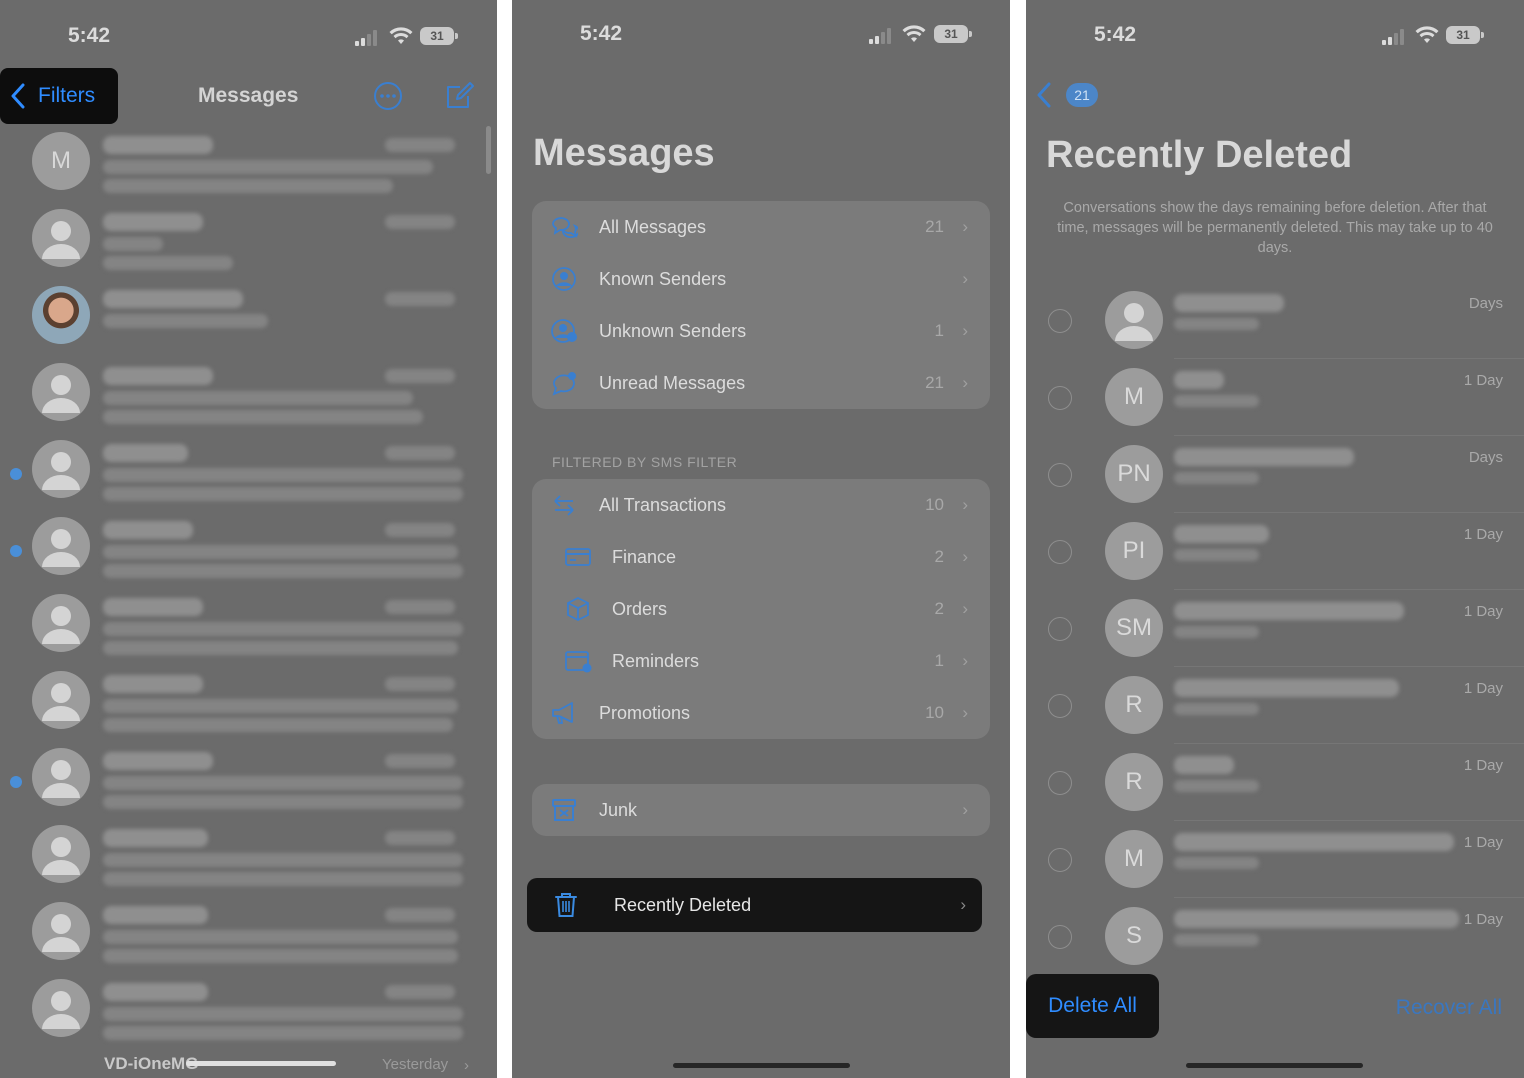  I want to click on filter-label: All Messages, so click(653, 226).